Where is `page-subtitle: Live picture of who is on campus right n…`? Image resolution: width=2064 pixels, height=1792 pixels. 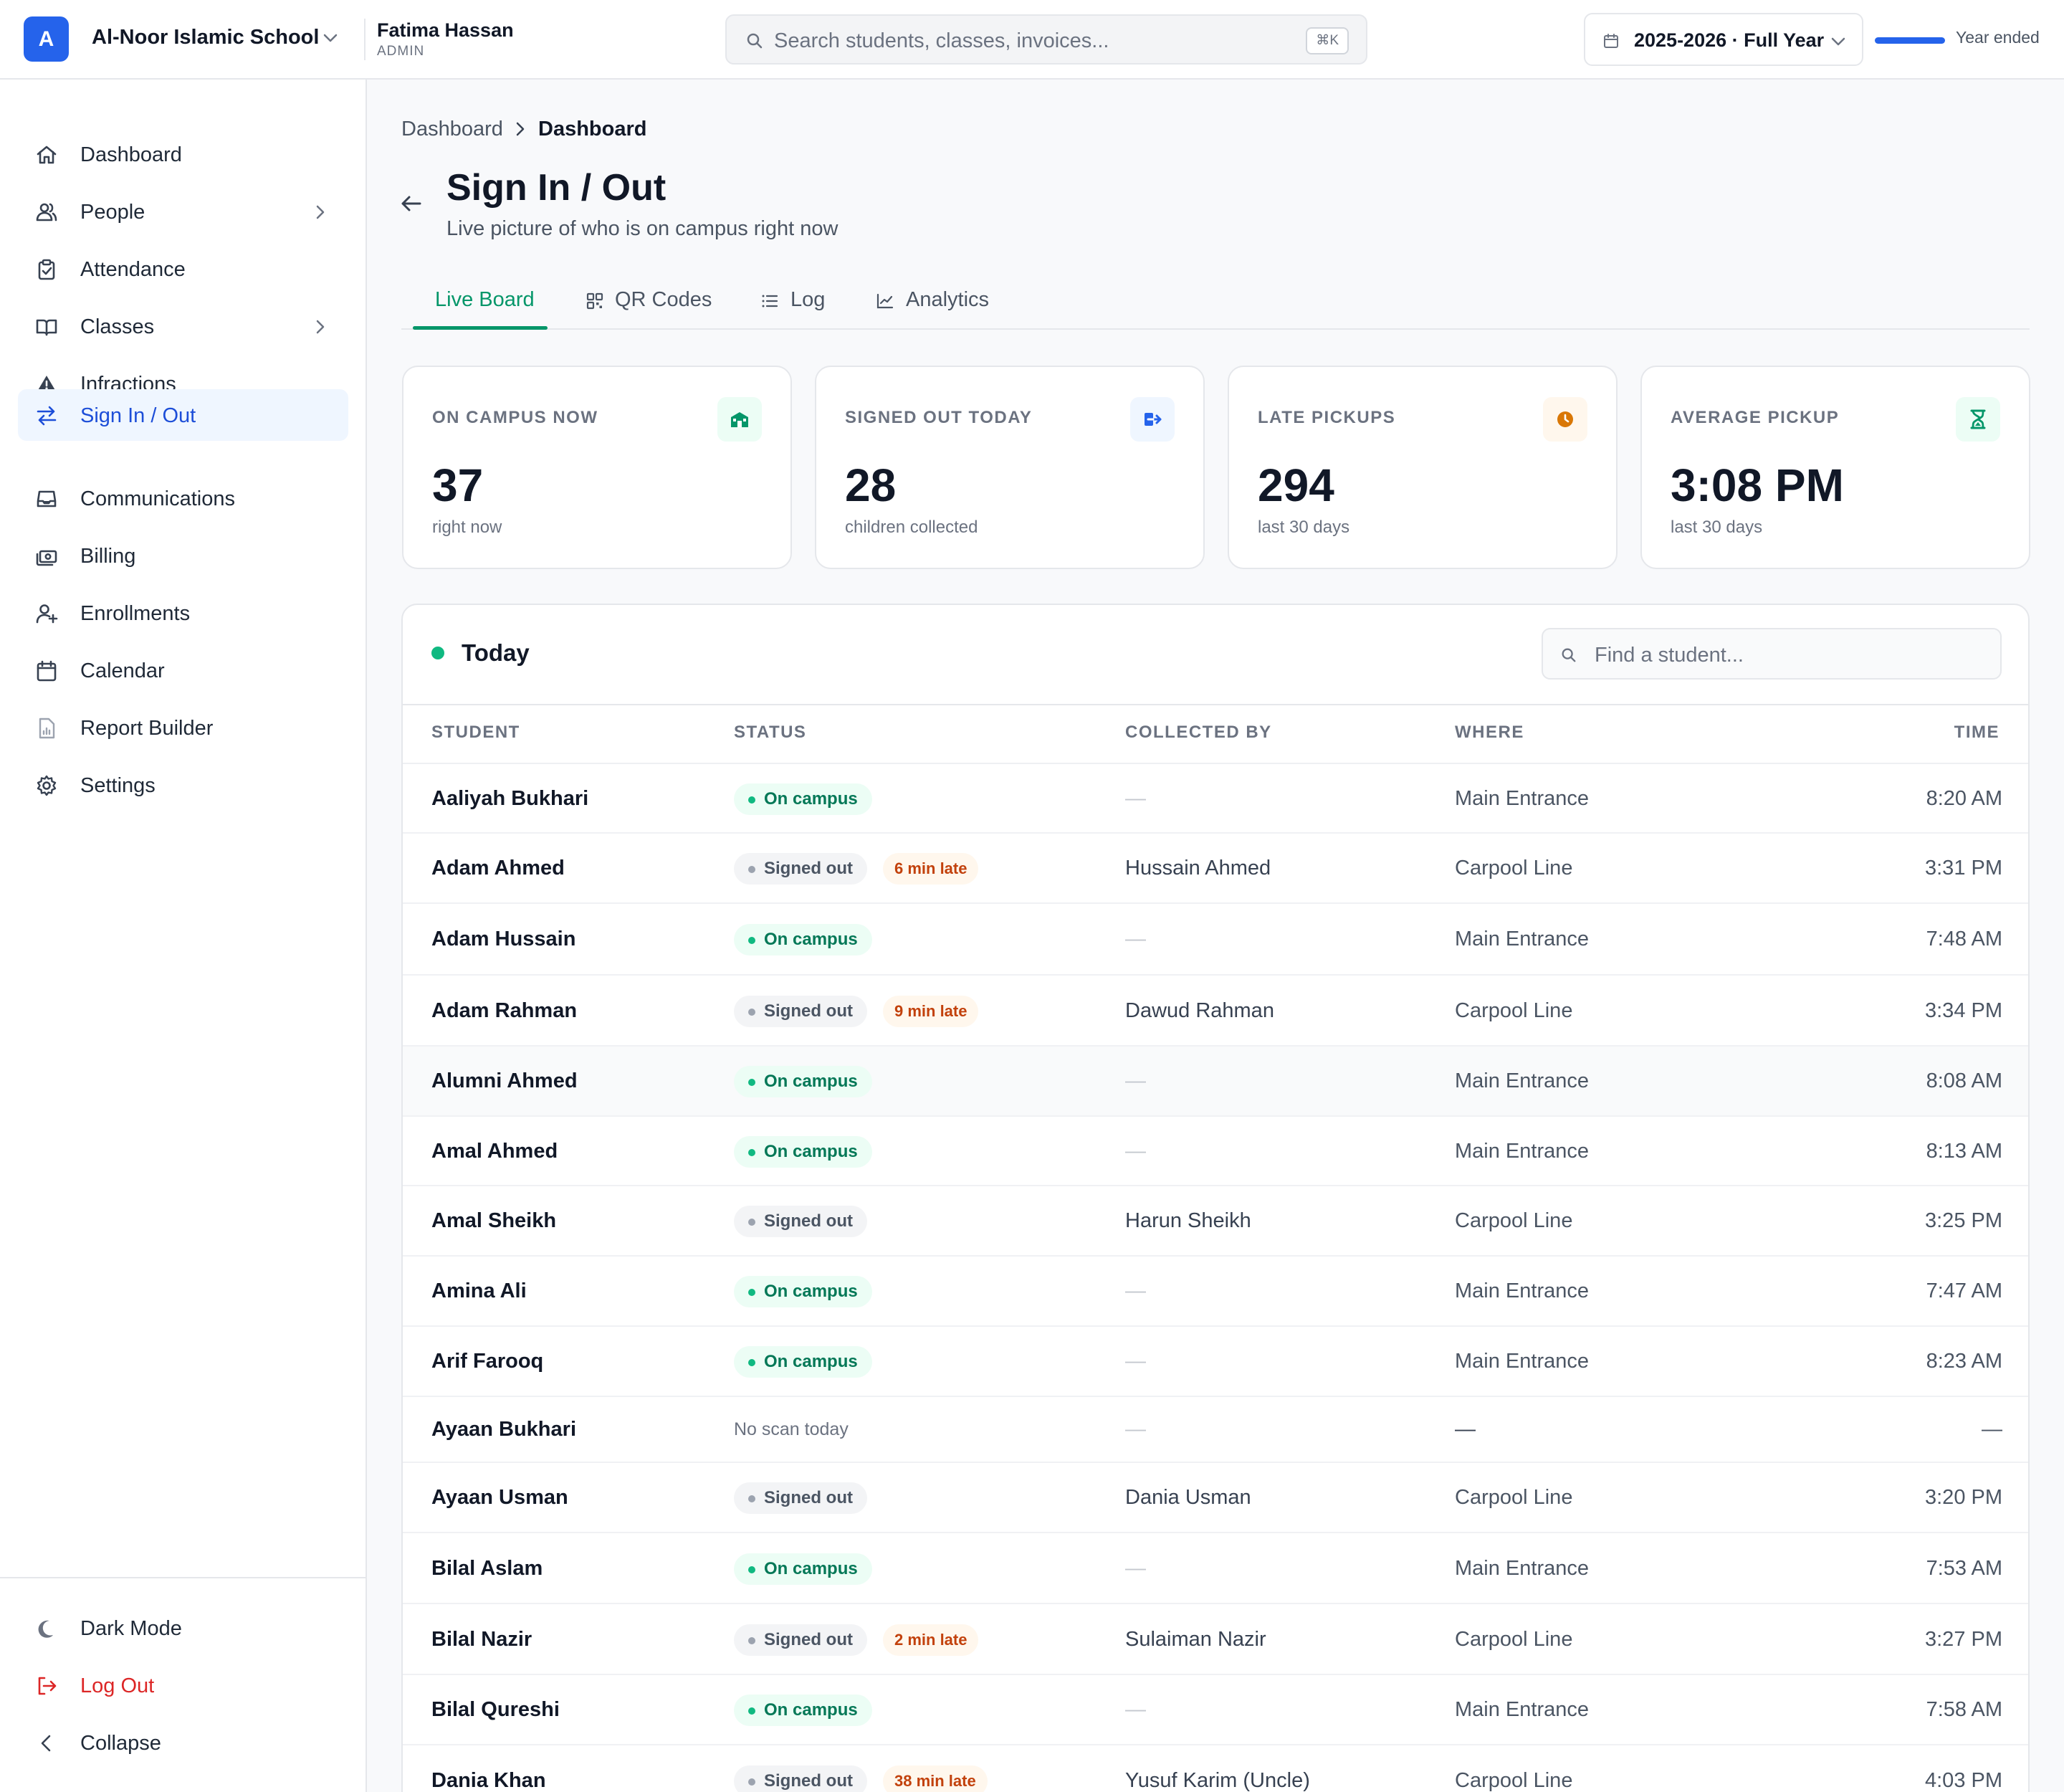 page-subtitle: Live picture of who is on campus right n… is located at coordinates (642, 229).